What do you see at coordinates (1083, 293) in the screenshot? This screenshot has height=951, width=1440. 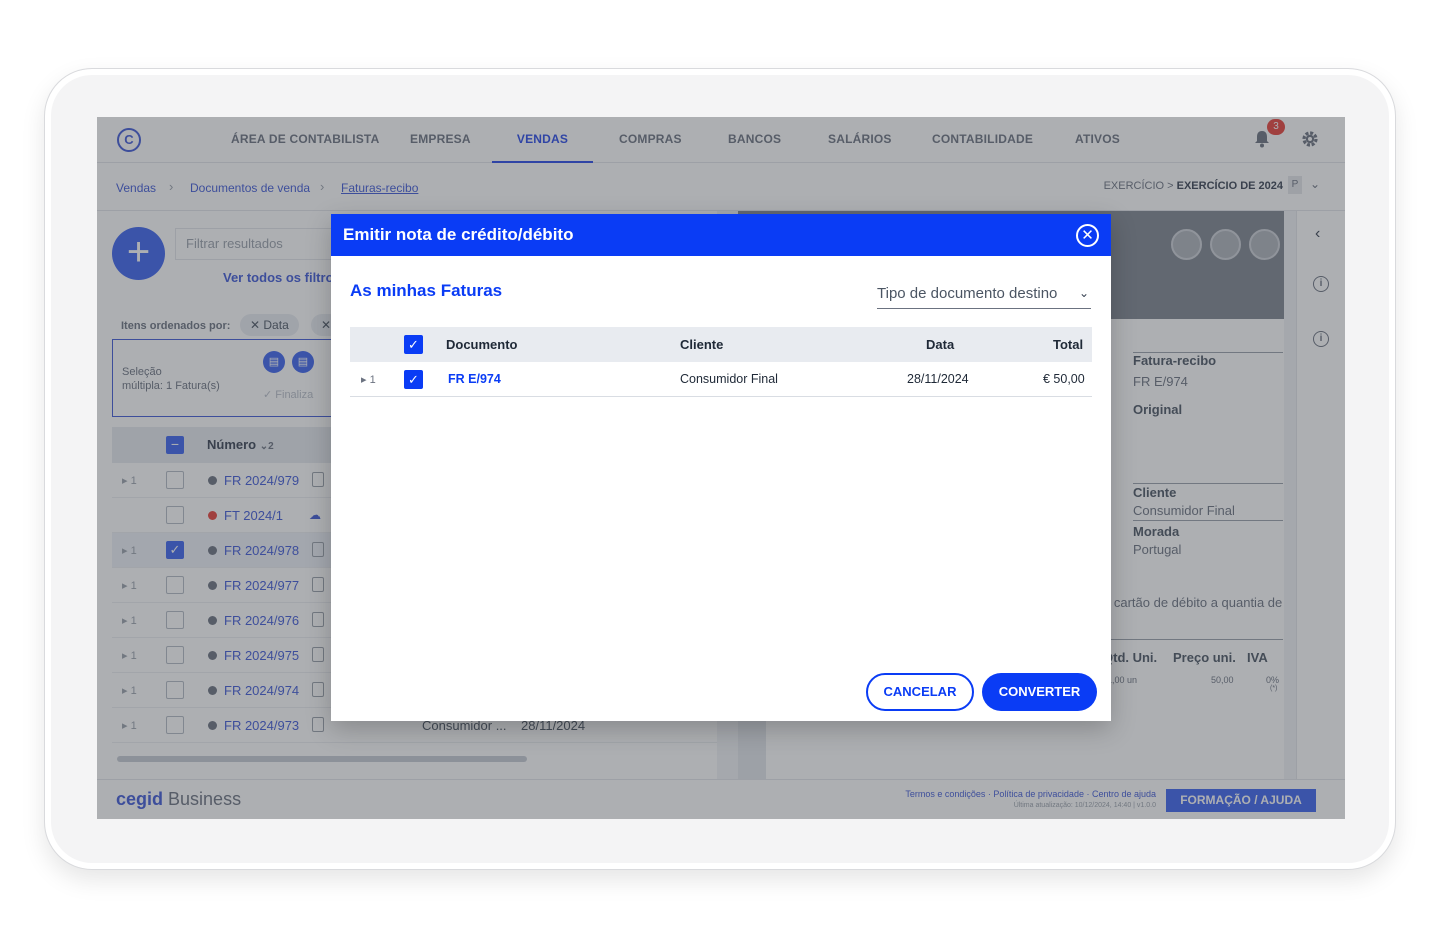 I see `chevron-down-icon: ⌄` at bounding box center [1083, 293].